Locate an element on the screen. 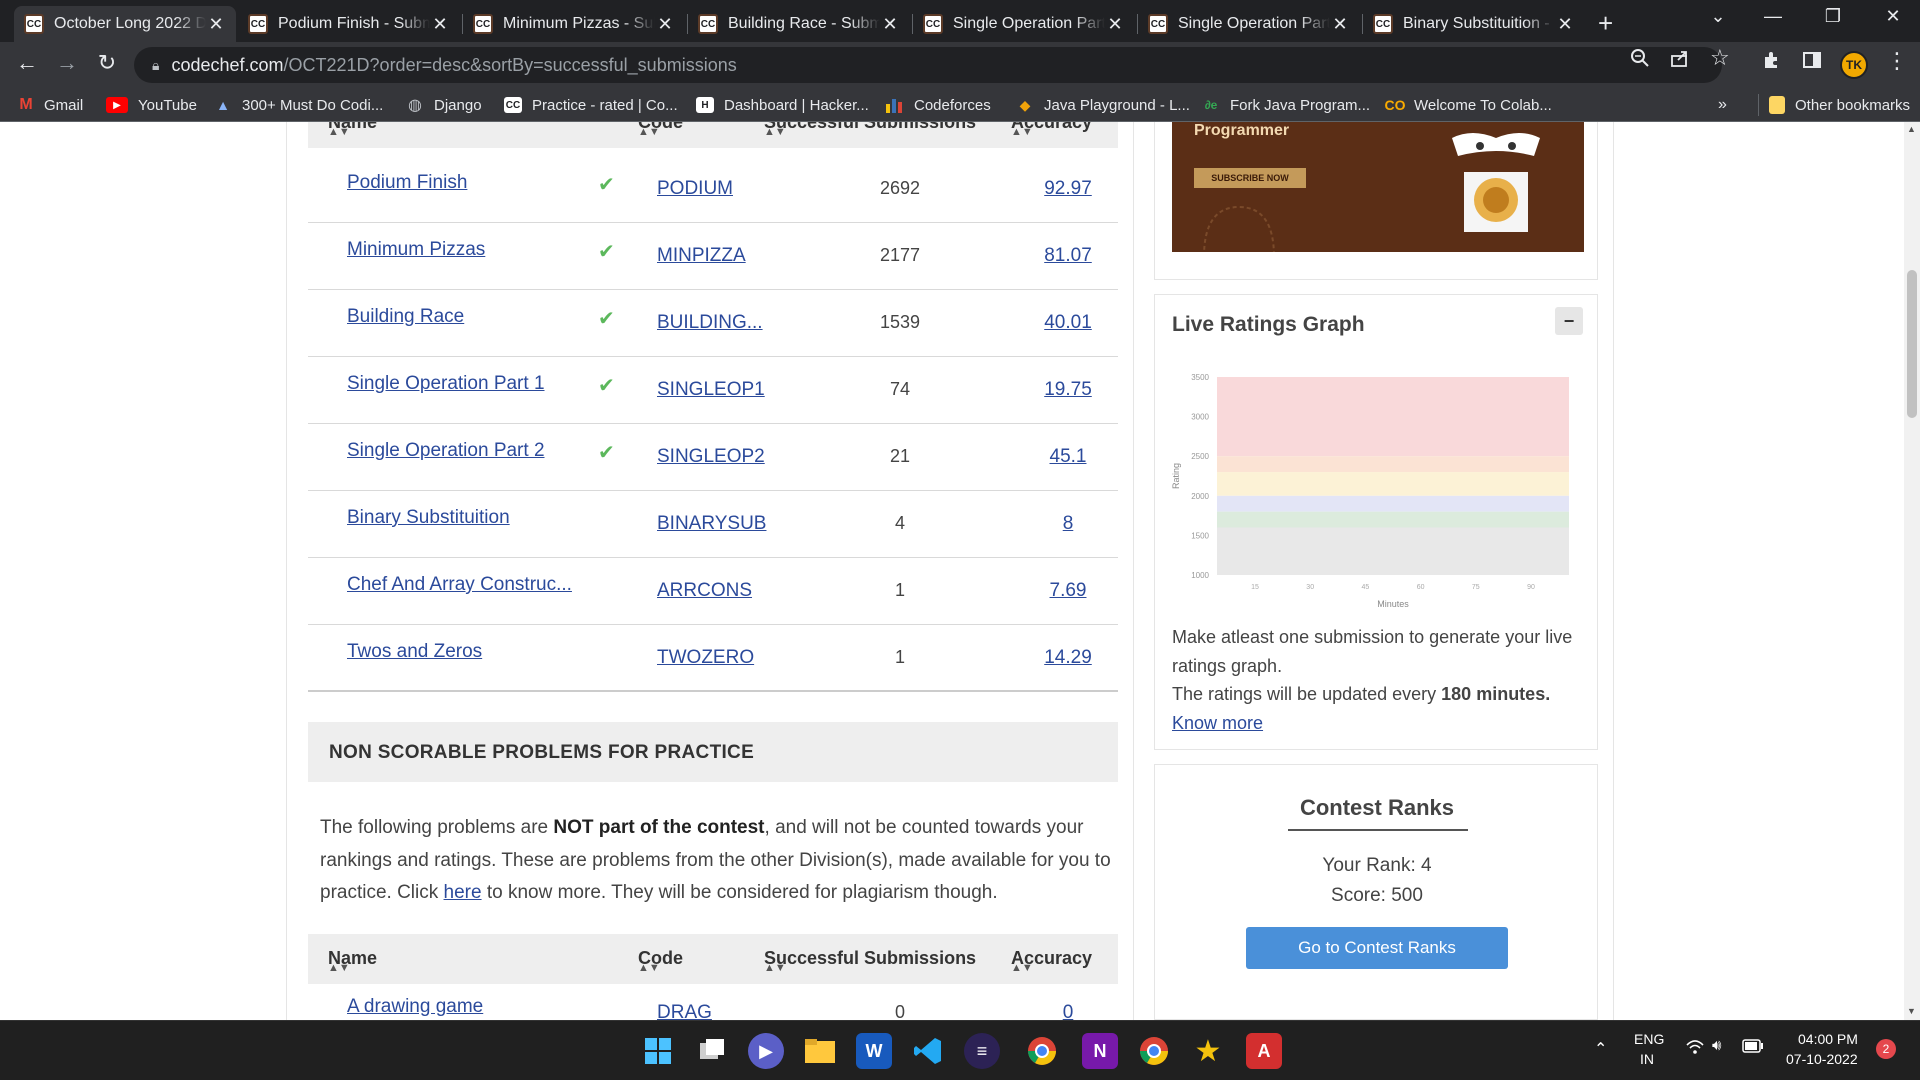 Image resolution: width=1920 pixels, height=1080 pixels. collapse-button: − is located at coordinates (1569, 321).